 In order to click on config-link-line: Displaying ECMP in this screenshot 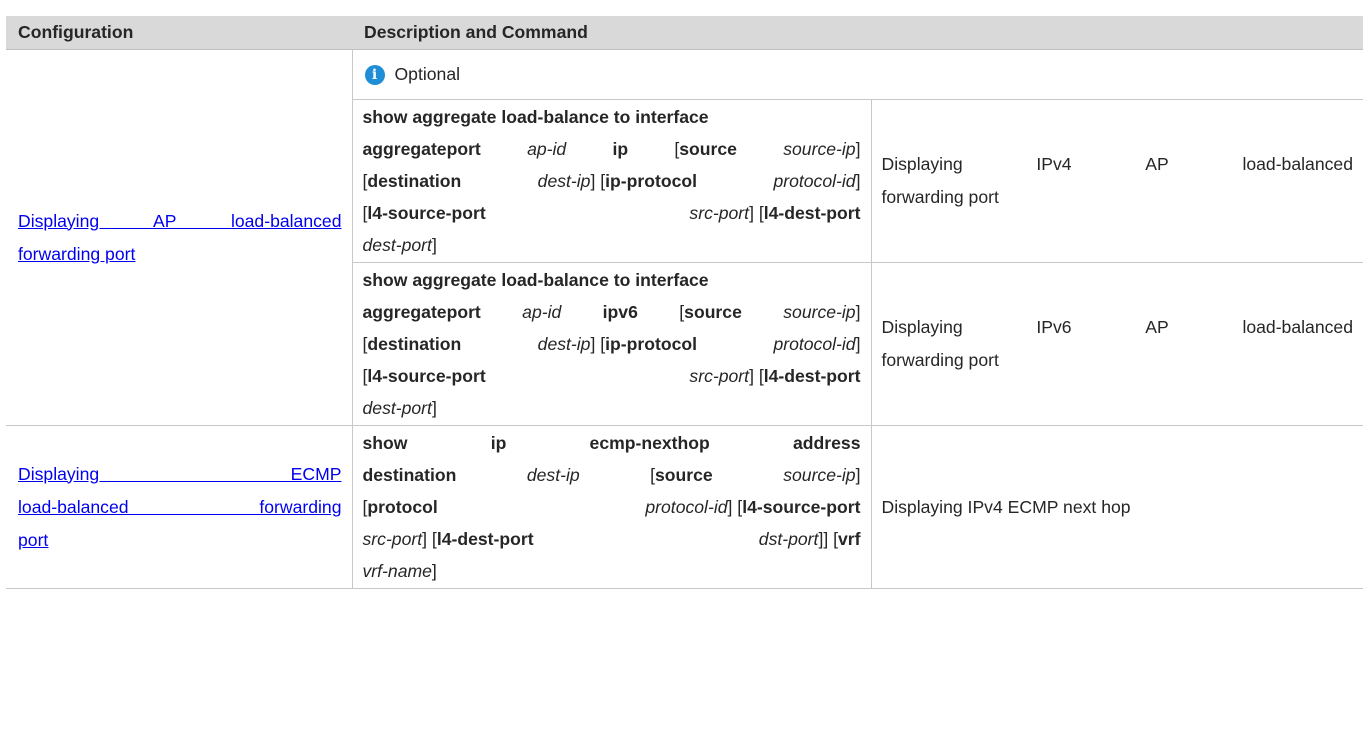, I will do `click(180, 474)`.